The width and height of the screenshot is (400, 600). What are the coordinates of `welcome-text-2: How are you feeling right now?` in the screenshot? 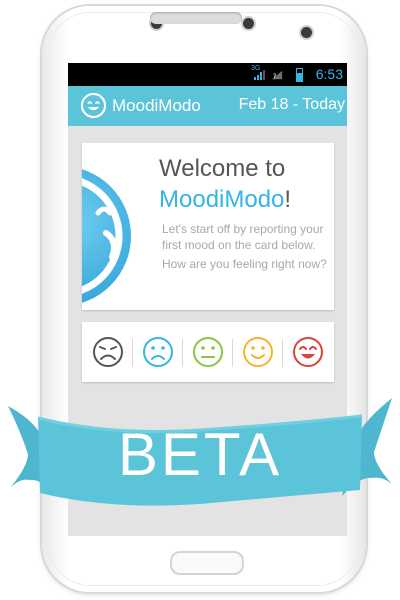 It's located at (244, 264).